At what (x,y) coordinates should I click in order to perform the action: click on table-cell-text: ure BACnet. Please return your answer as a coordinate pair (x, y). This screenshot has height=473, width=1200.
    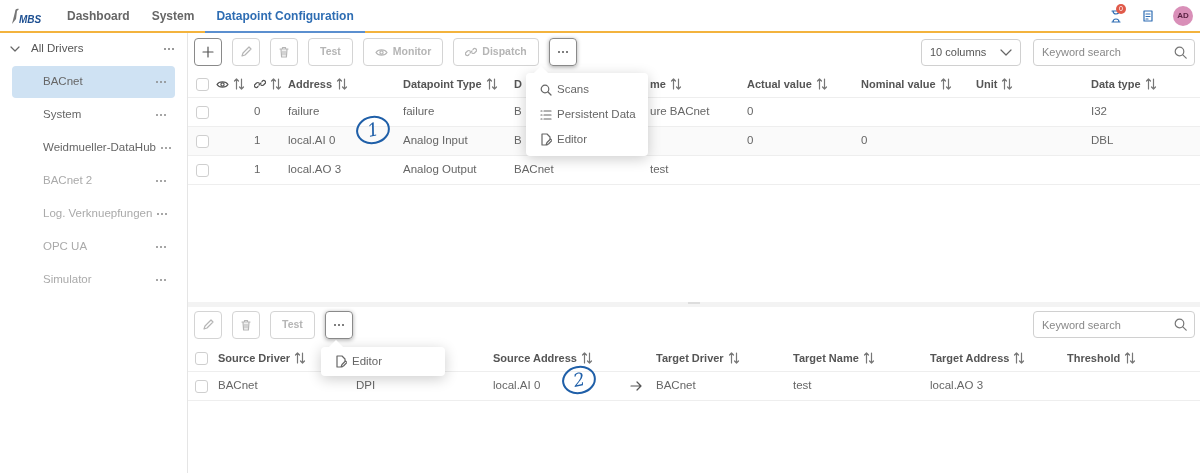
    Looking at the image, I should click on (680, 112).